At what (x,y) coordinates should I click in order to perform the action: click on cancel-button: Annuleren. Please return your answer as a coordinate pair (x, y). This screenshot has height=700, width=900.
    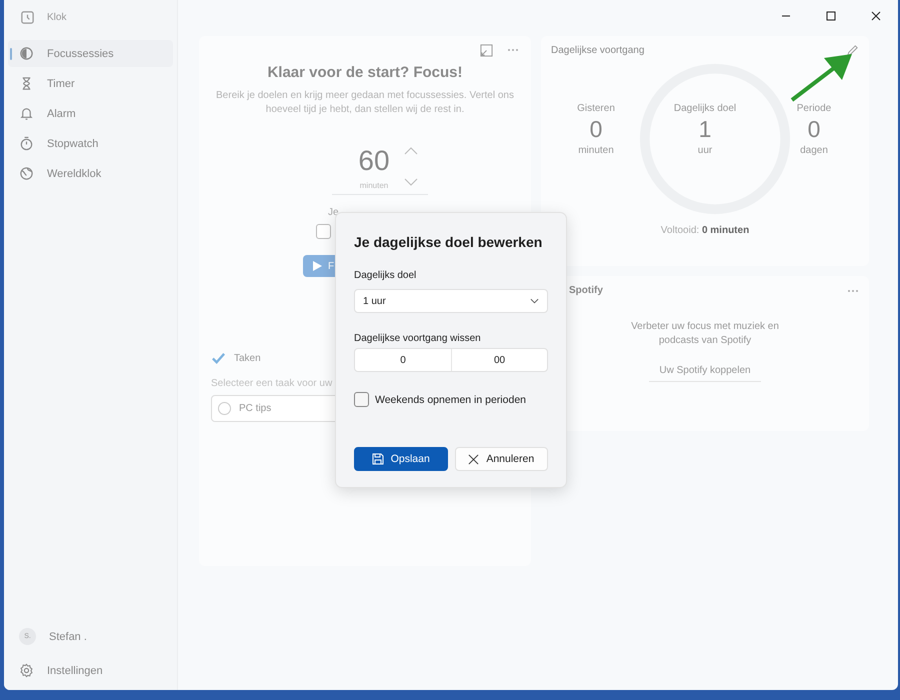
    Looking at the image, I should click on (501, 459).